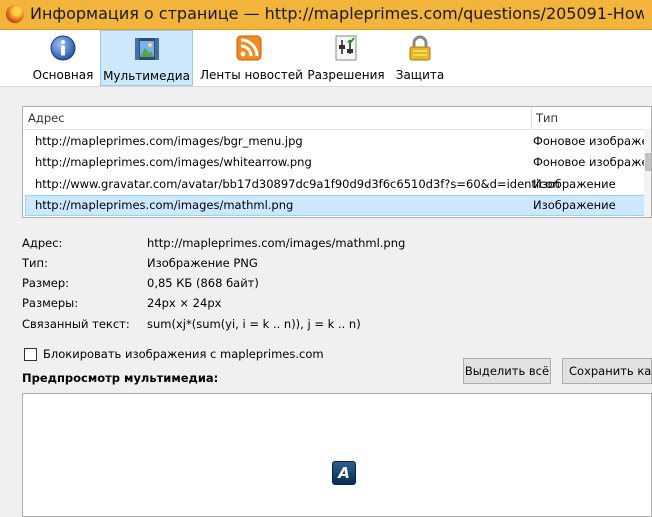 This screenshot has width=652, height=517. What do you see at coordinates (249, 48) in the screenshot?
I see `rss-icon` at bounding box center [249, 48].